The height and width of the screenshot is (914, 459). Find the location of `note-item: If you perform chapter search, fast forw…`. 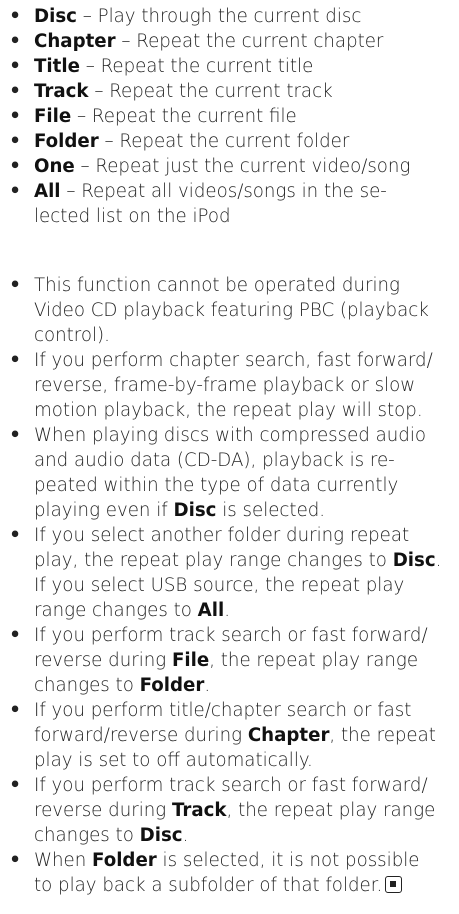

note-item: If you perform chapter search, fast forw… is located at coordinates (227, 385).